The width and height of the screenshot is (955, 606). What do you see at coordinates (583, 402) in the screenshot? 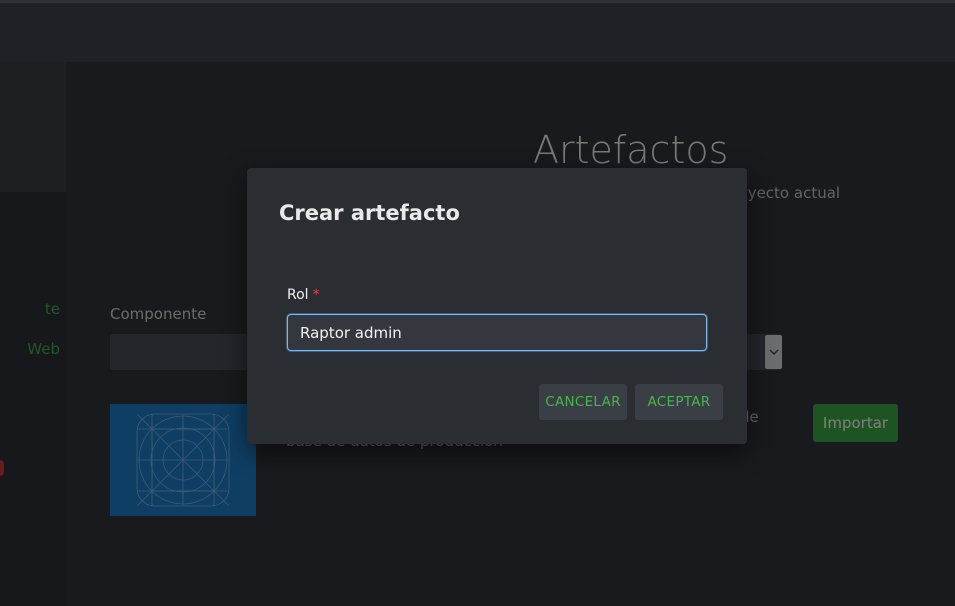
I see `cancel-button: CANCELAR` at bounding box center [583, 402].